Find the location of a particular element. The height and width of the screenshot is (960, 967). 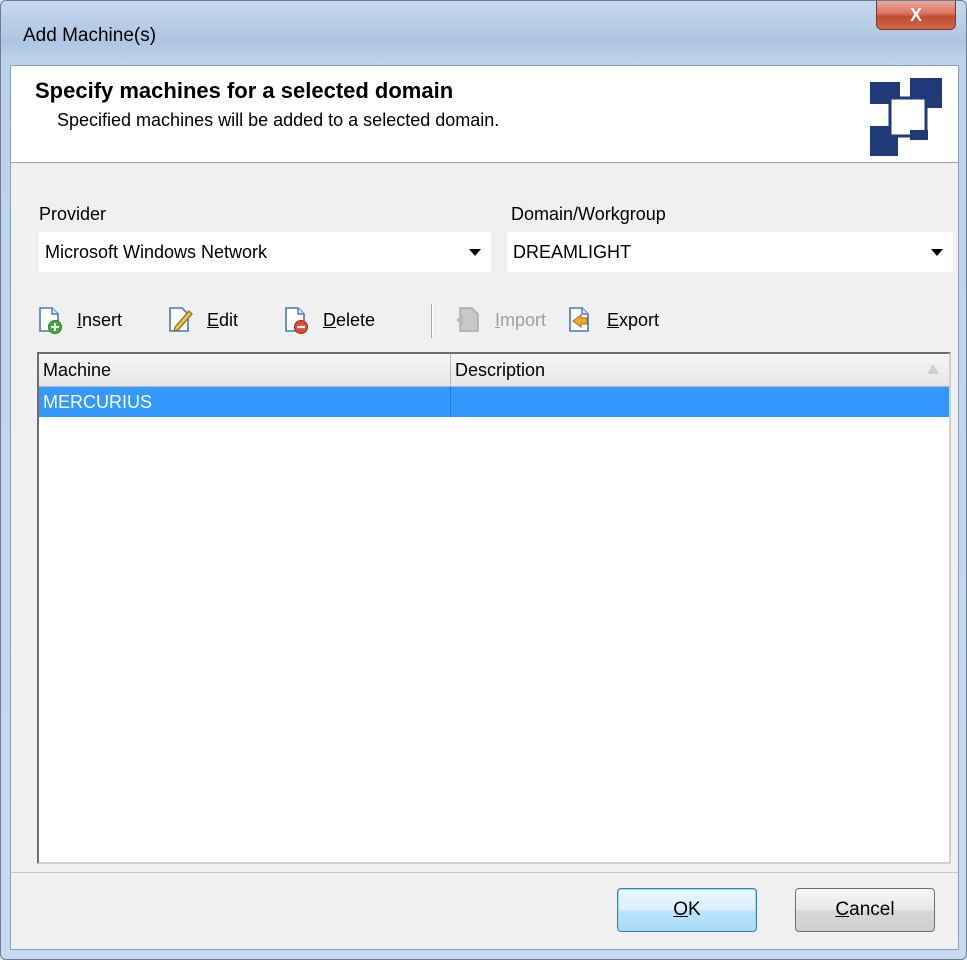

window-title: Add Machine(s) is located at coordinates (90, 35).